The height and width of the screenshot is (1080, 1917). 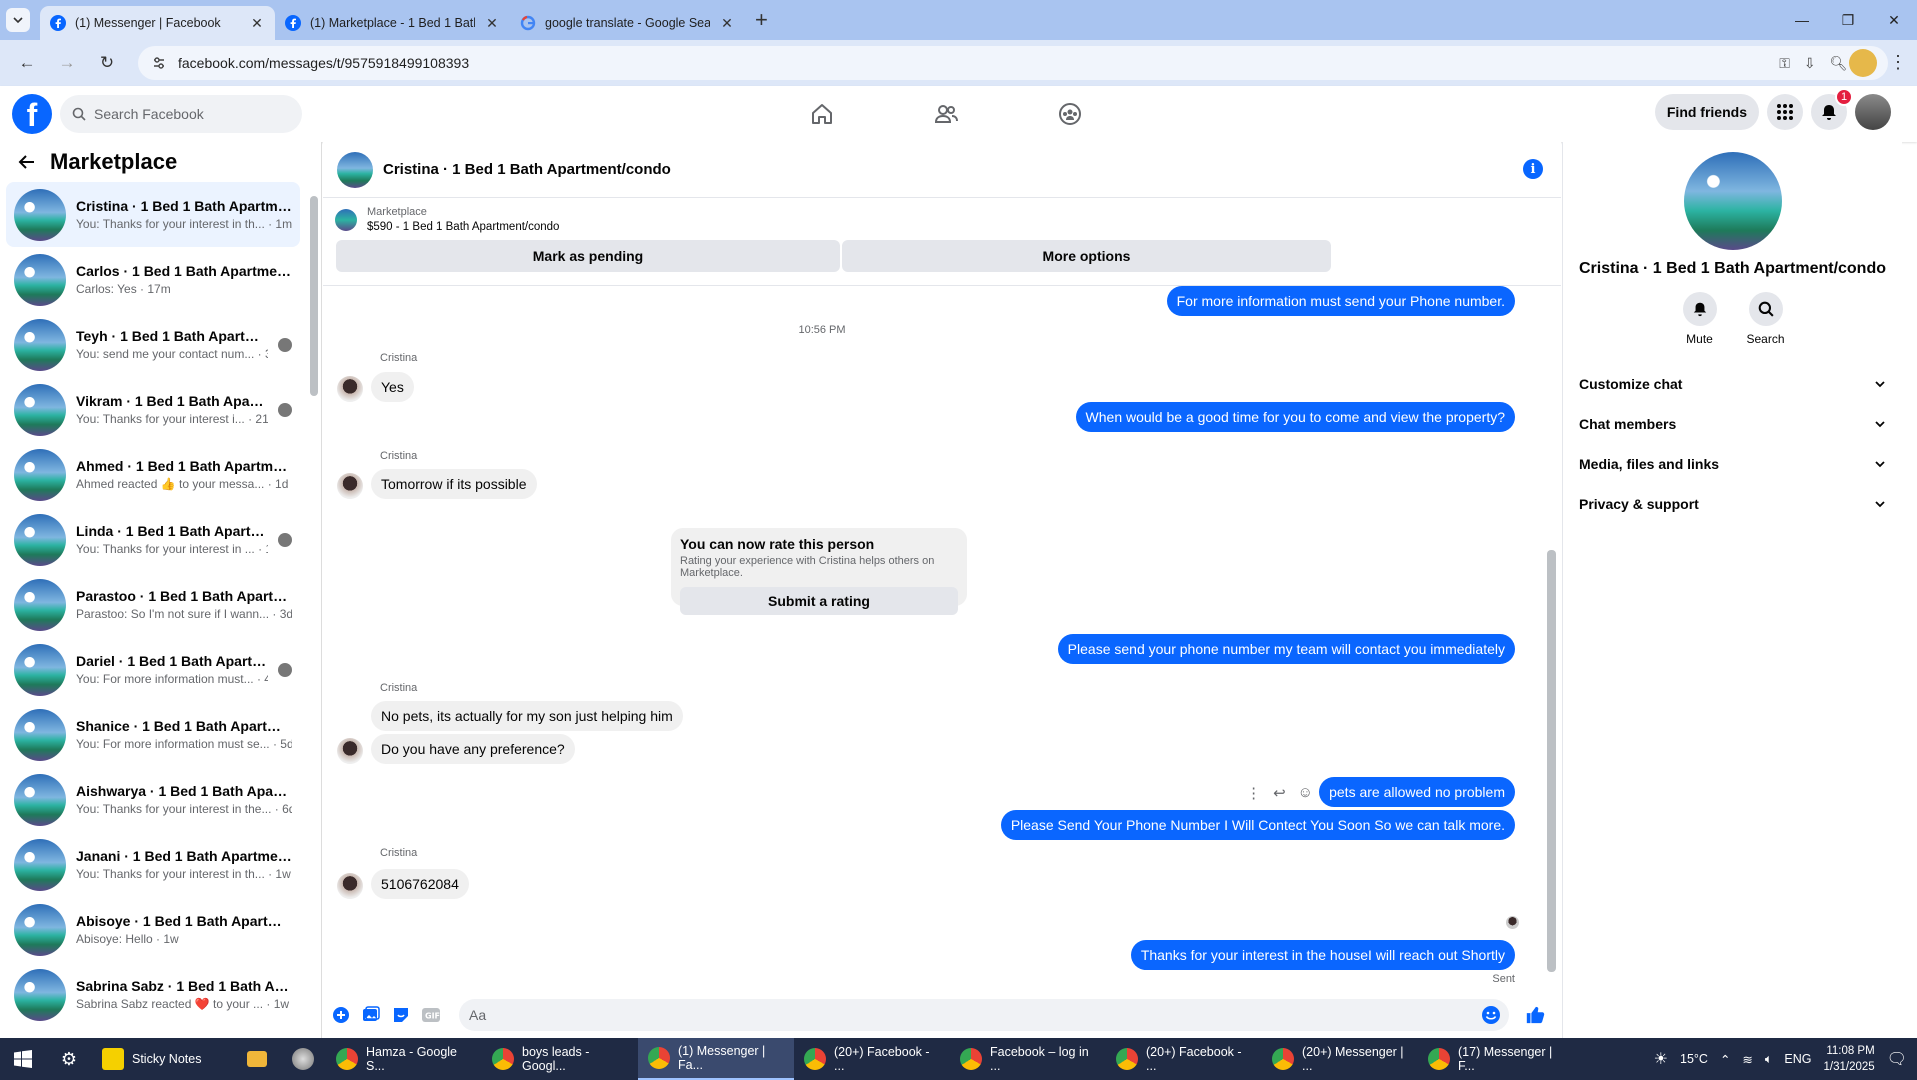 What do you see at coordinates (1863, 63) in the screenshot?
I see `profile-avatar` at bounding box center [1863, 63].